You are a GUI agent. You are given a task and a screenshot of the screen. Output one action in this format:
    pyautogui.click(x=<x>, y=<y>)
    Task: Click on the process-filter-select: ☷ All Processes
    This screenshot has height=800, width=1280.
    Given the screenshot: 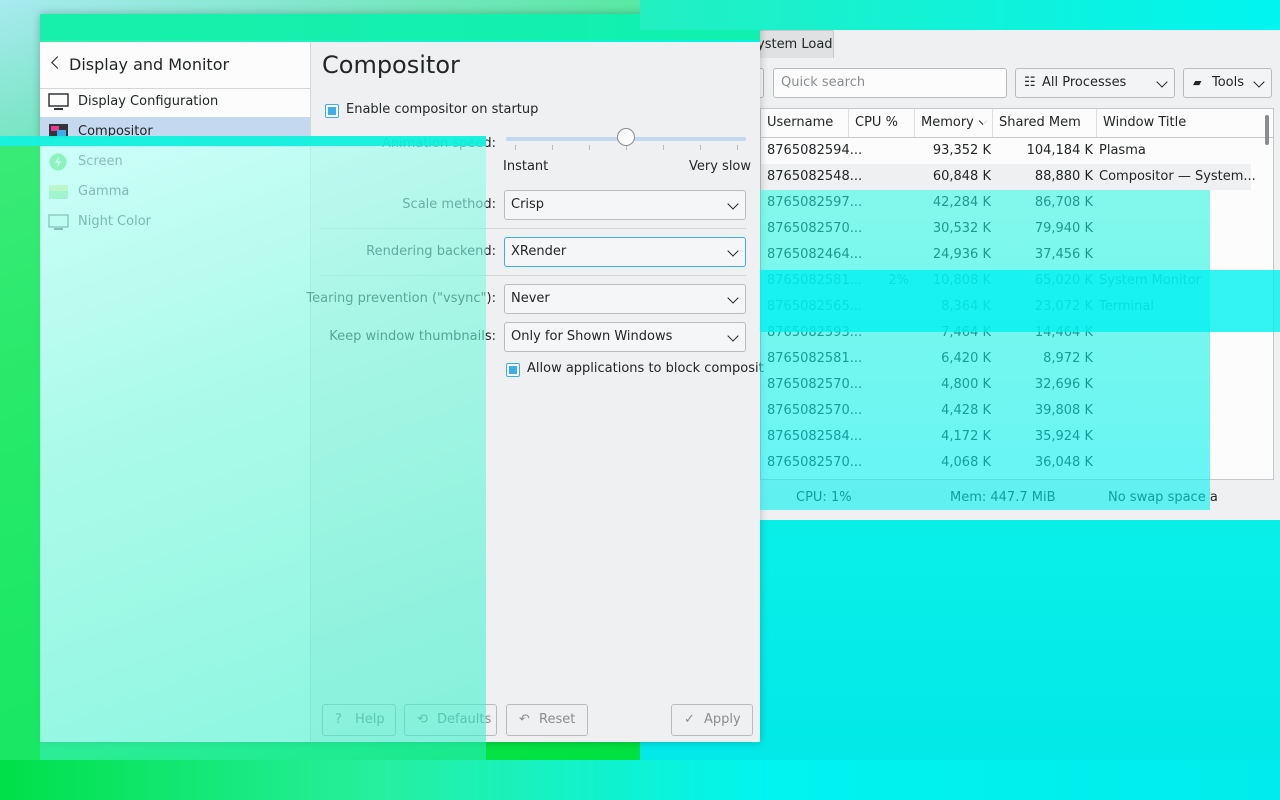 What is the action you would take?
    pyautogui.click(x=1095, y=83)
    